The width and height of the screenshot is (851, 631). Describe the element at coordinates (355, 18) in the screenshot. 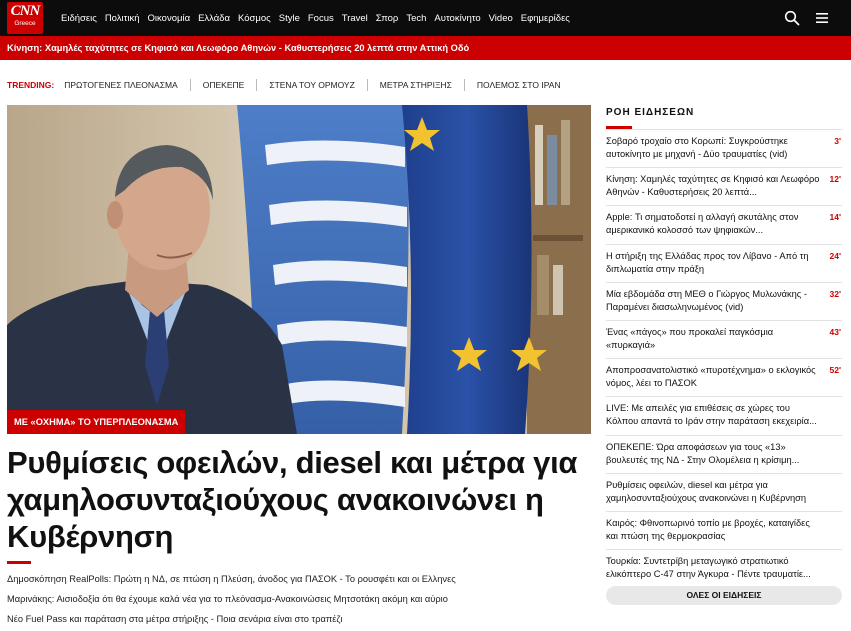

I see `nav-item-travel: Travel` at that location.